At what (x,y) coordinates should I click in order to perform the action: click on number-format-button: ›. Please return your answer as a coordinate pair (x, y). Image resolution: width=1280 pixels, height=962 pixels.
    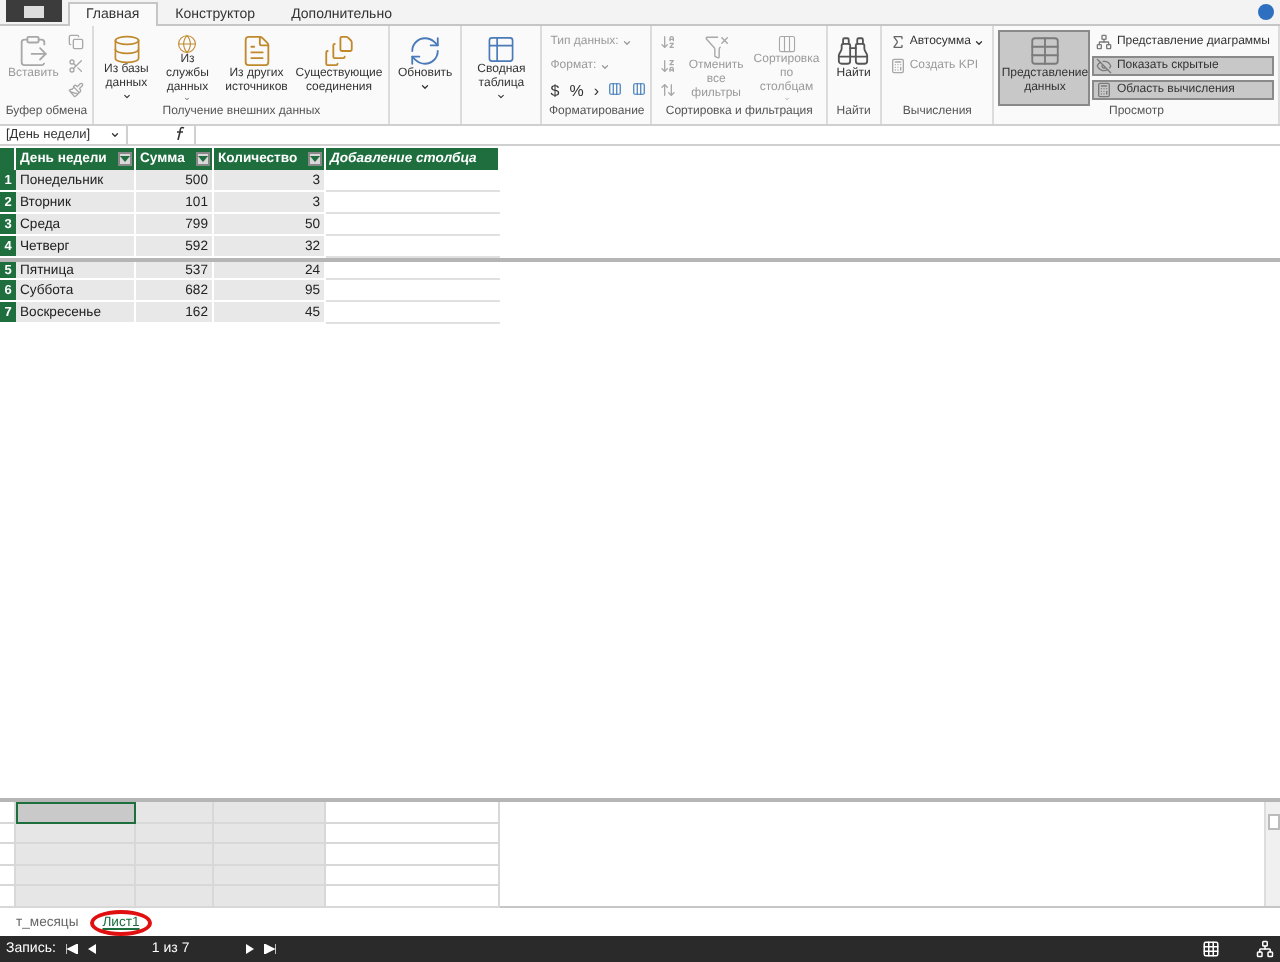
    Looking at the image, I should click on (596, 91).